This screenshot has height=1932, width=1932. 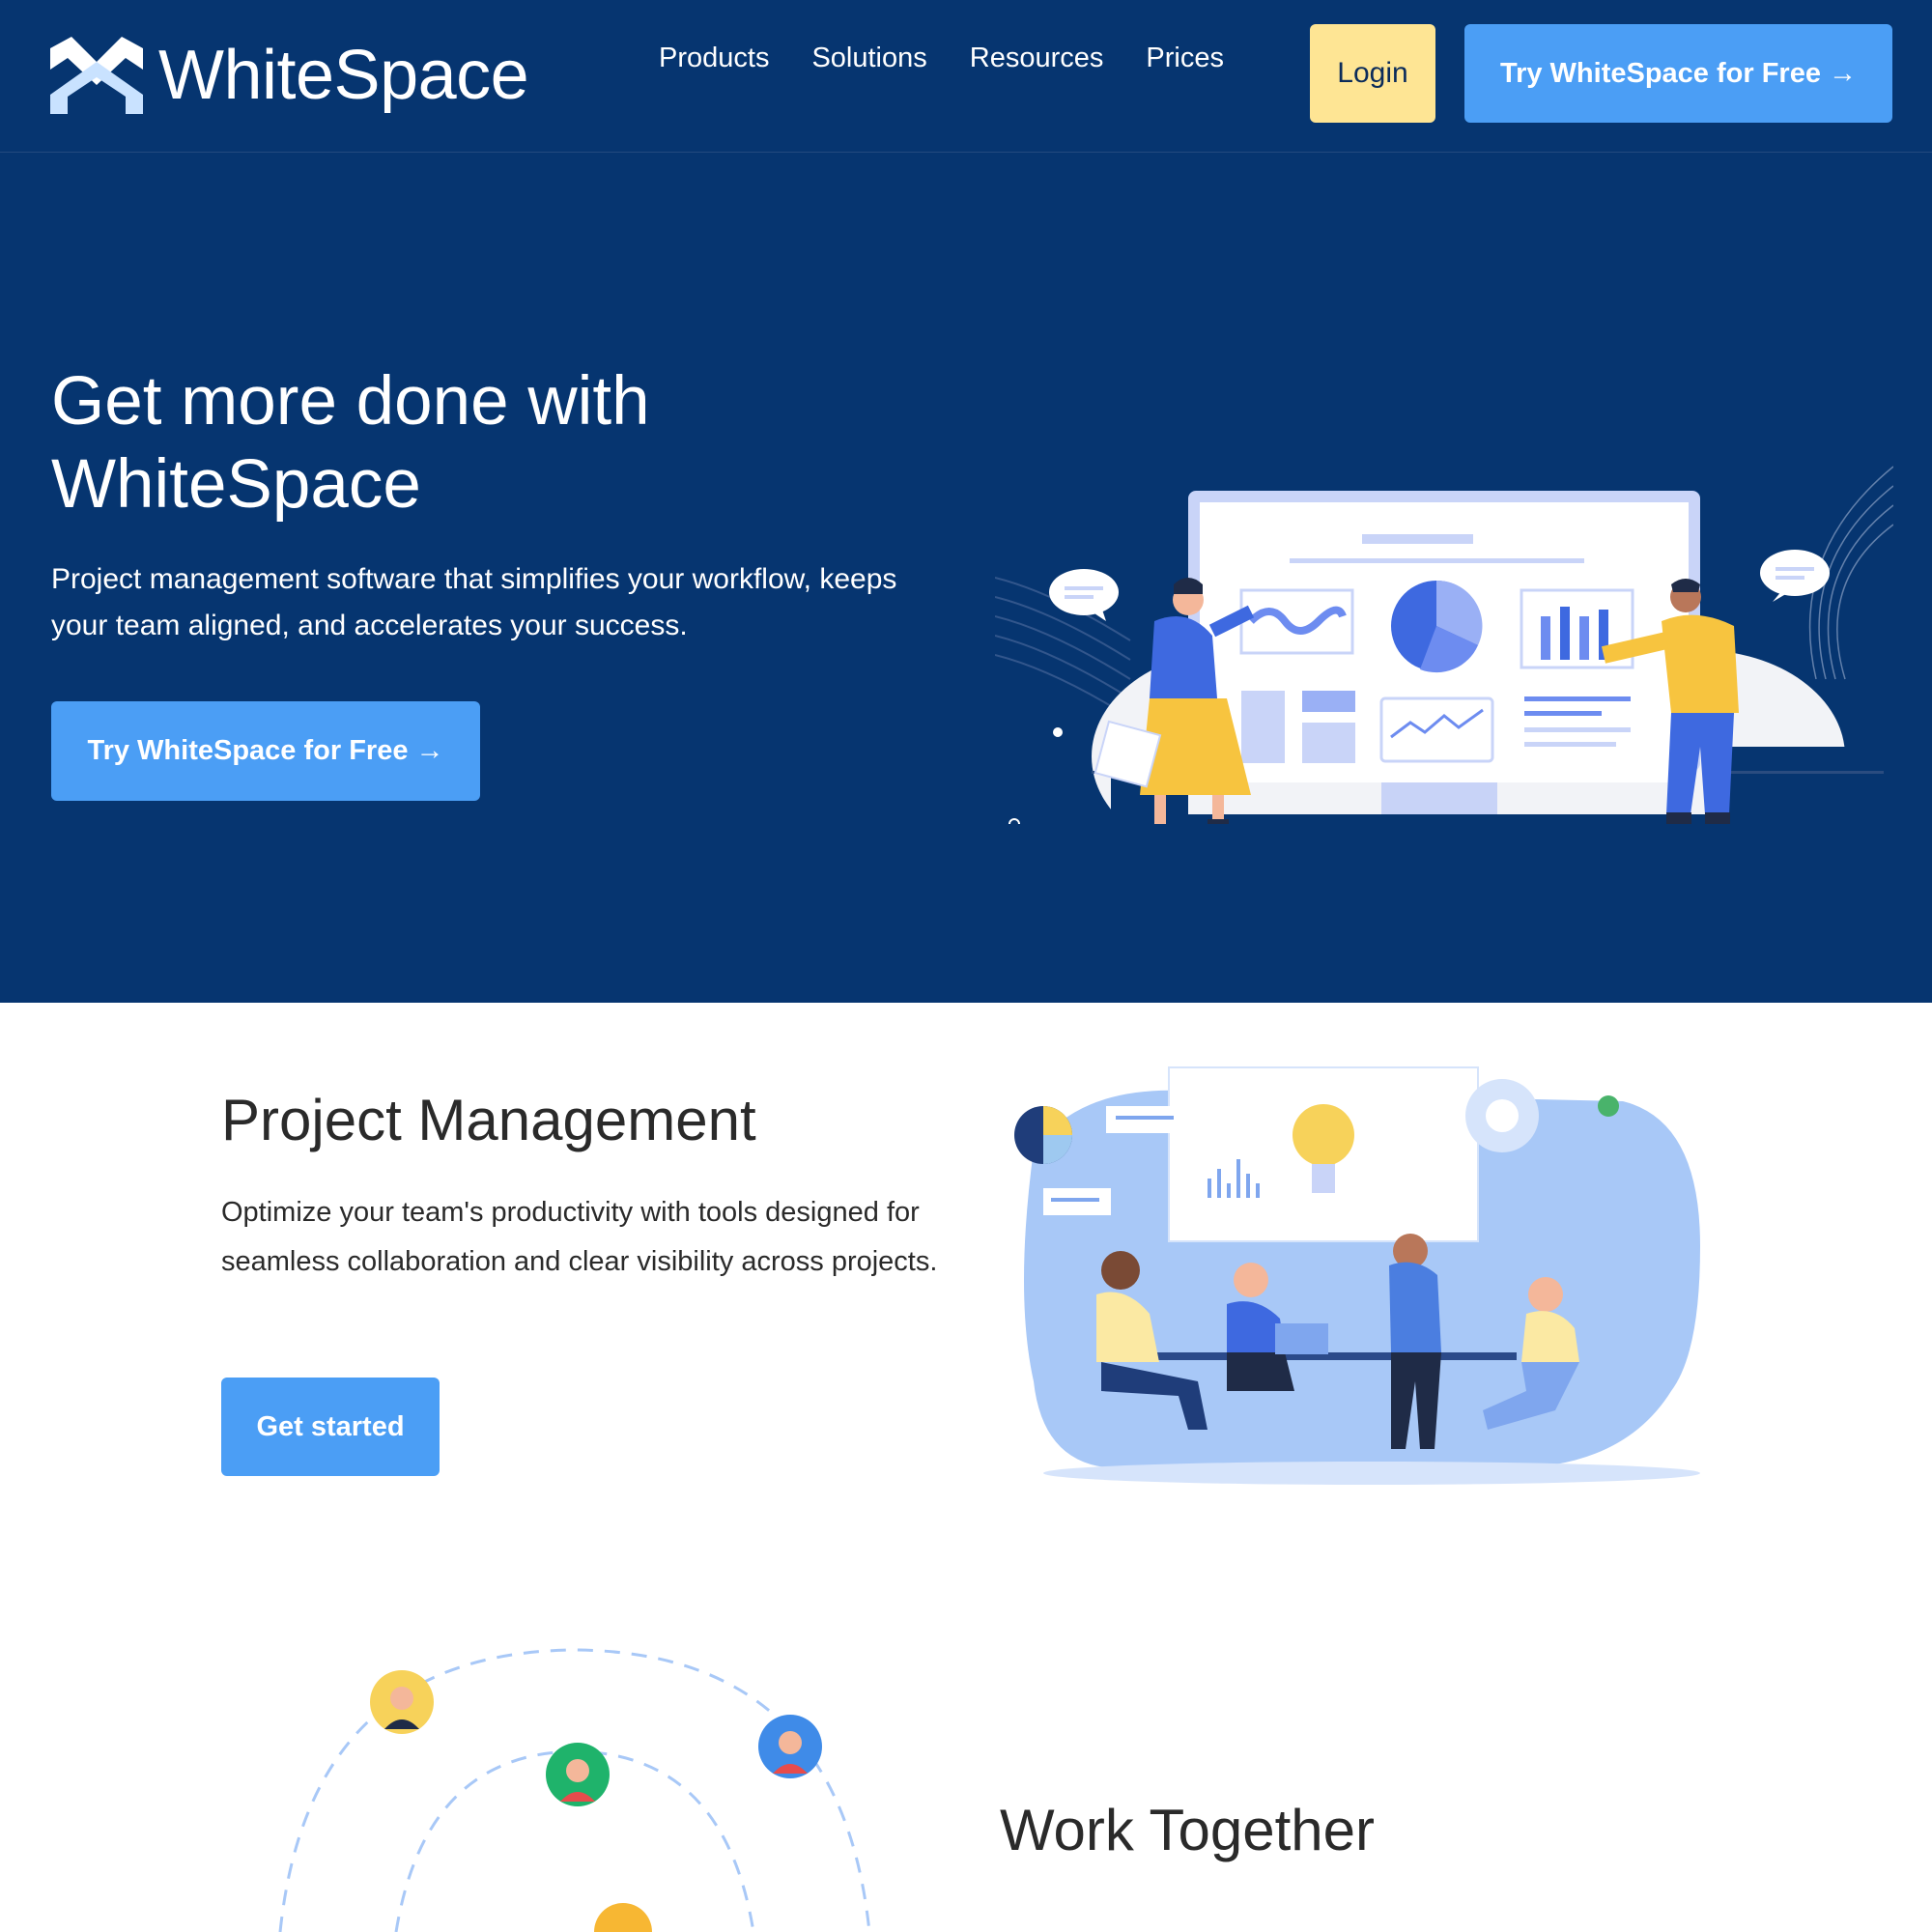 What do you see at coordinates (330, 1427) in the screenshot?
I see `get-started-button: Get started` at bounding box center [330, 1427].